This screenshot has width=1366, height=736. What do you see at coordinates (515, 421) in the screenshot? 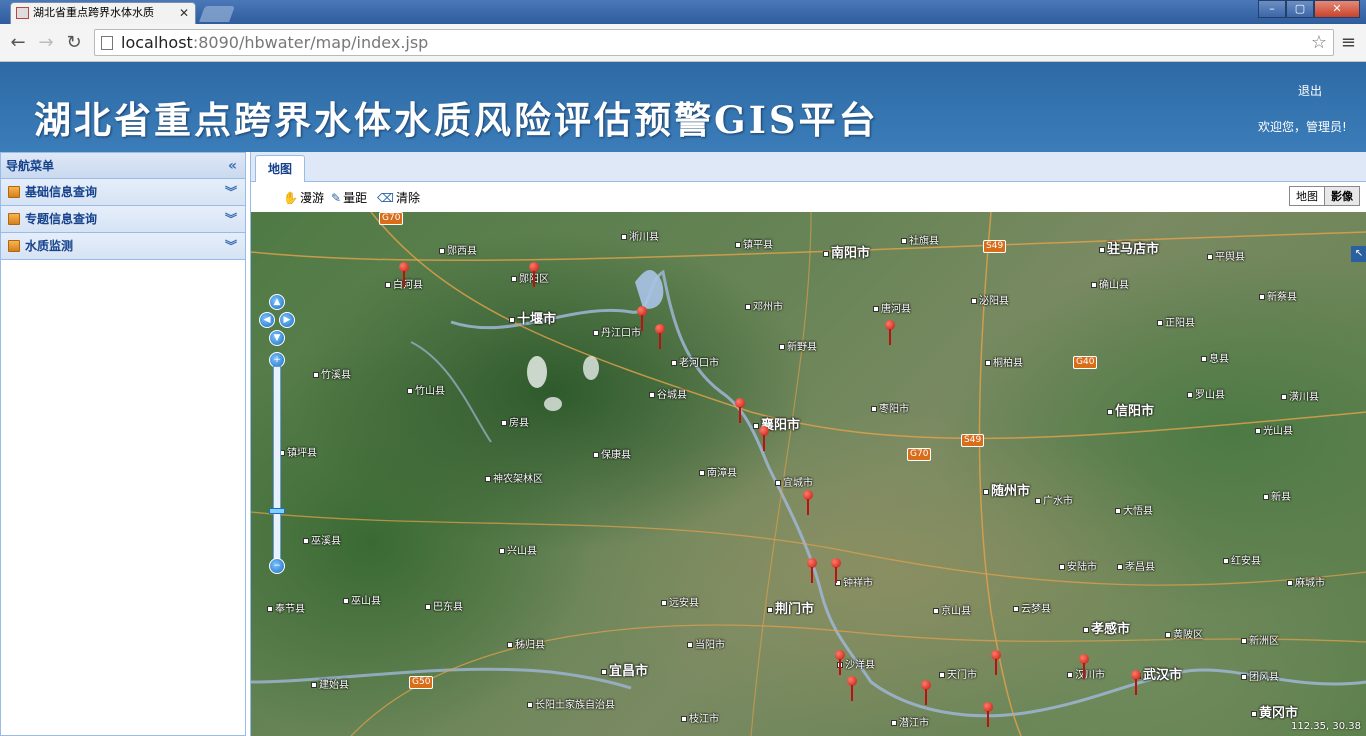
I see `city-label: 房县` at bounding box center [515, 421].